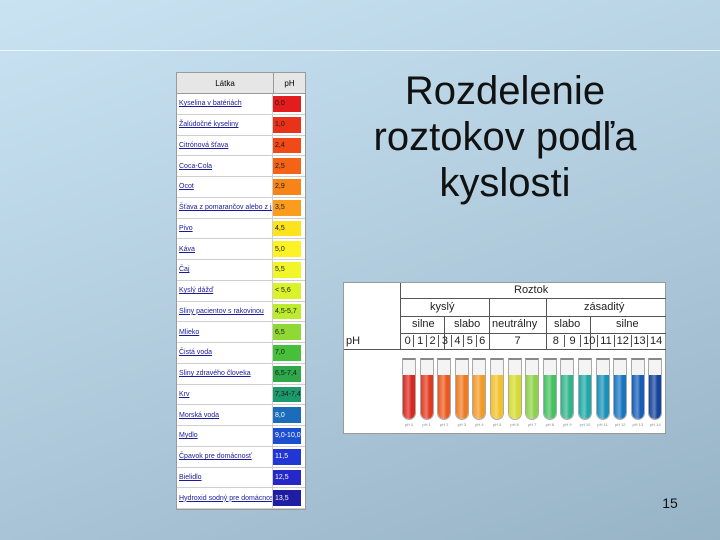 The width and height of the screenshot is (720, 540). I want to click on table-row: Káva 5,0, so click(241, 249).